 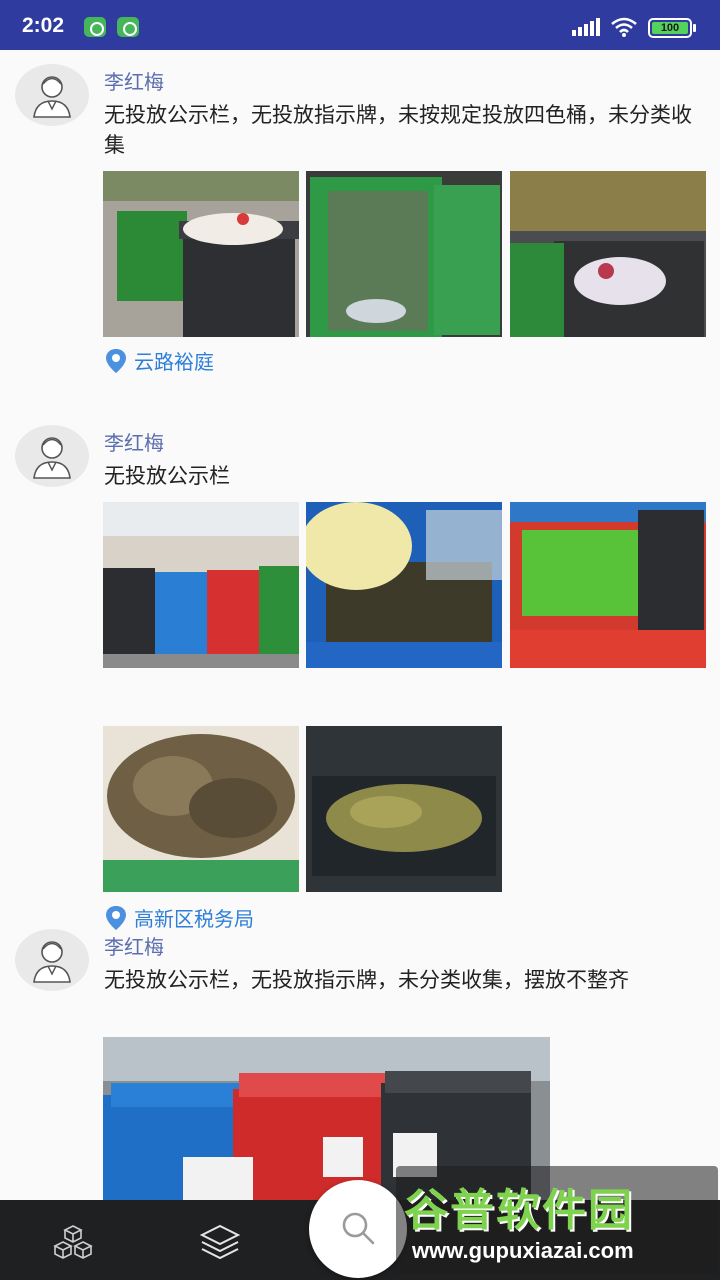 I want to click on layers-icon, so click(x=220, y=1242).